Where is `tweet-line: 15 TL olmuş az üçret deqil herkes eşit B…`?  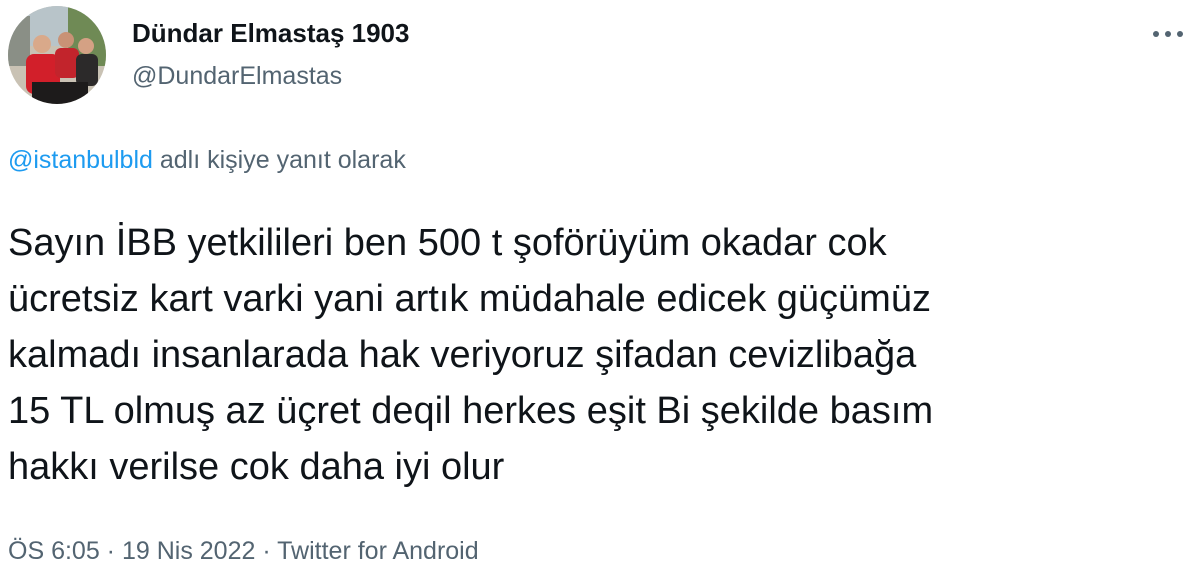 tweet-line: 15 TL olmuş az üçret deqil herkes eşit B… is located at coordinates (471, 411).